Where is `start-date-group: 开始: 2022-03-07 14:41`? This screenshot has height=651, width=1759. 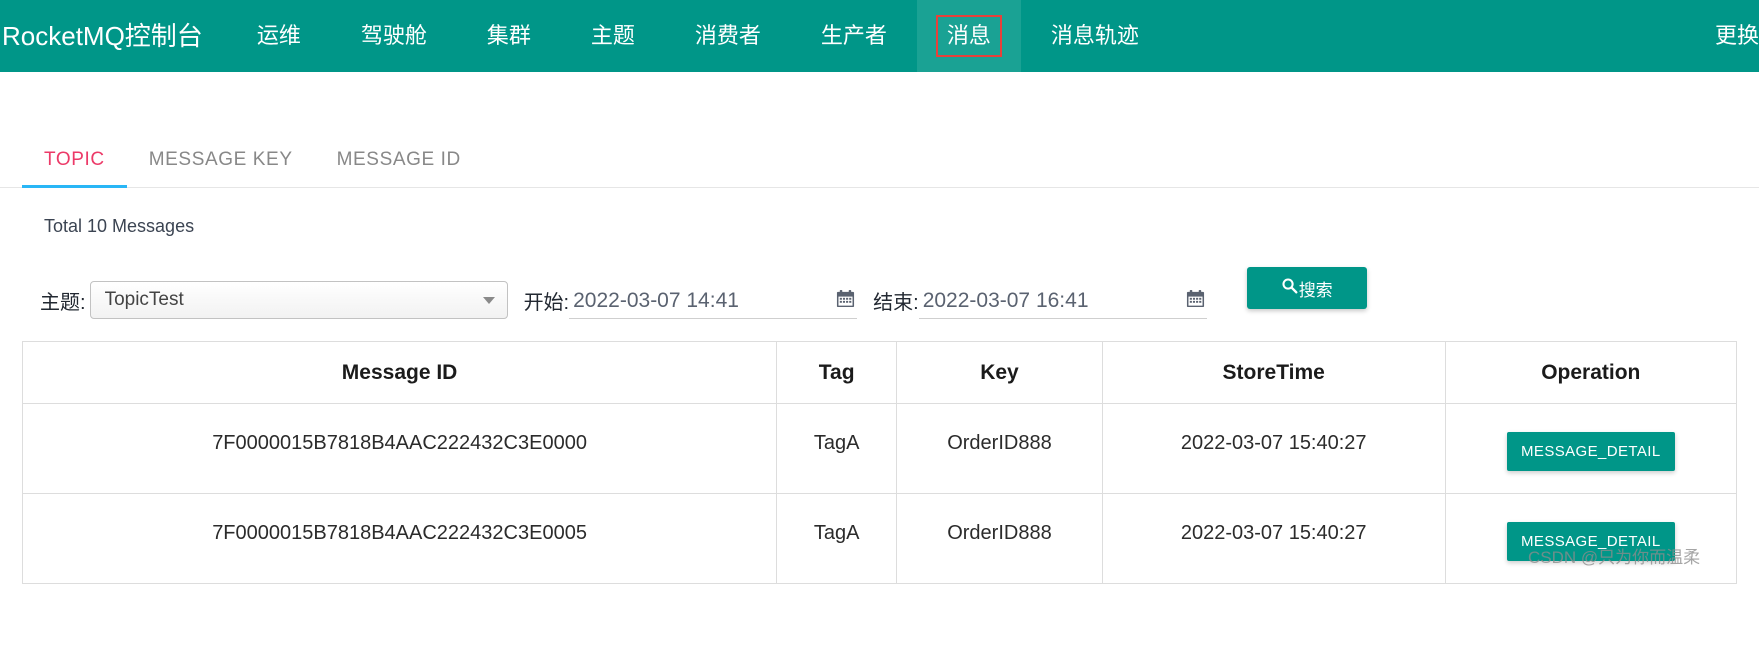 start-date-group: 开始: 2022-03-07 14:41 is located at coordinates (691, 302).